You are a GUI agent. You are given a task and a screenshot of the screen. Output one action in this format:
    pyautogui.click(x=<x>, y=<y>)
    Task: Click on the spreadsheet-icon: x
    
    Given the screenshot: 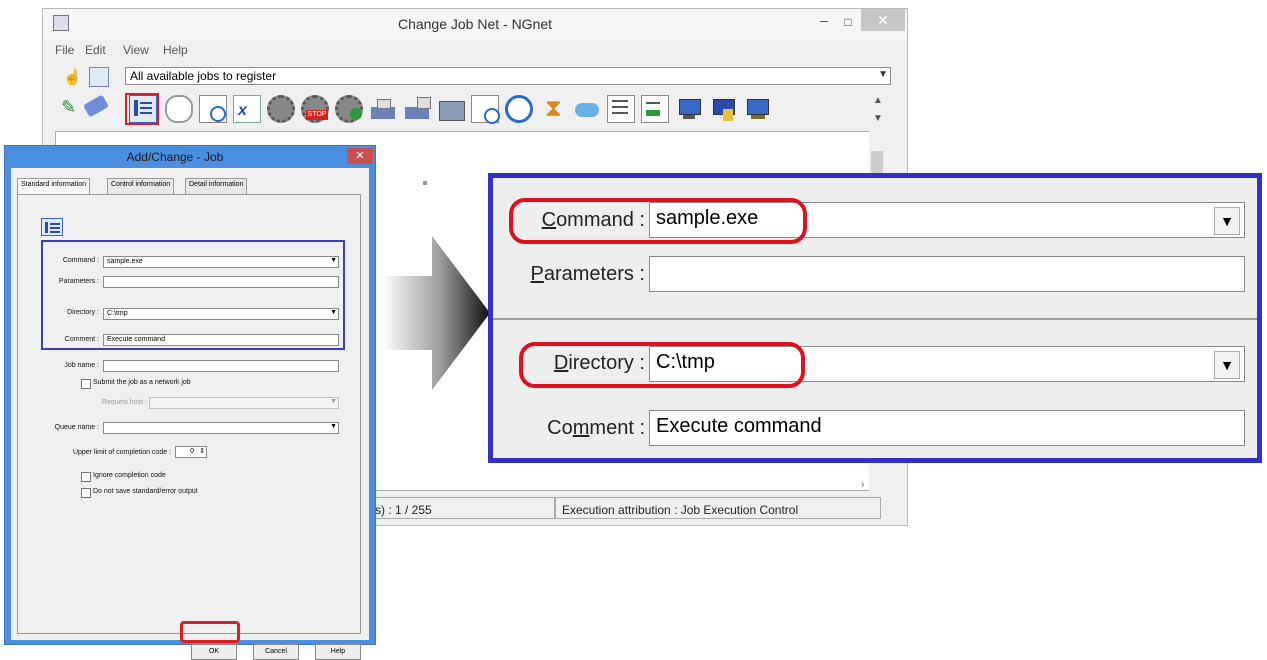 What is the action you would take?
    pyautogui.click(x=247, y=109)
    